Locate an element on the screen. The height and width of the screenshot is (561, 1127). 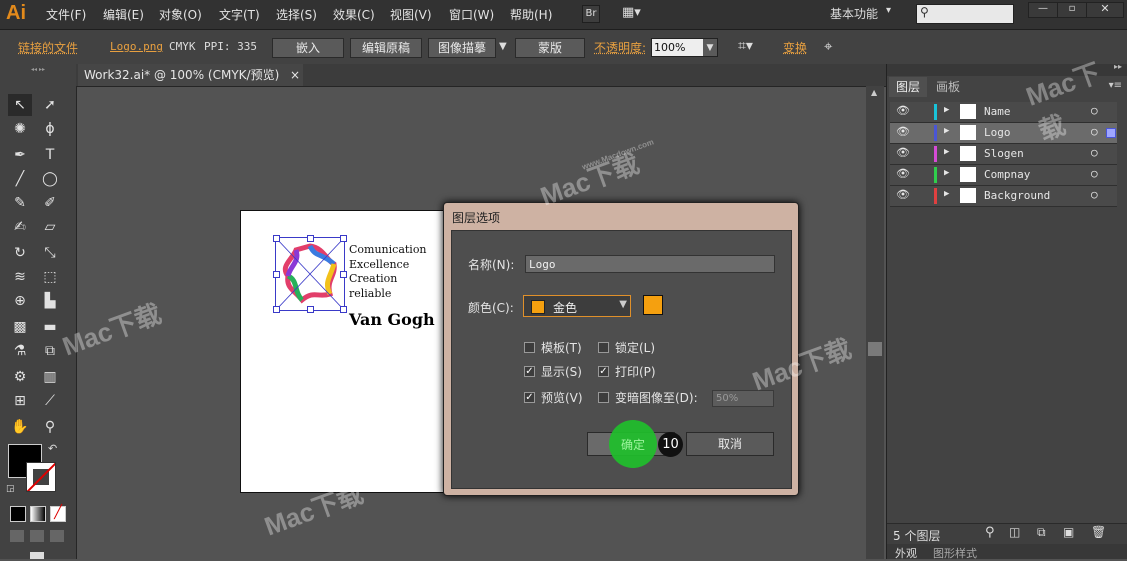
menu-edit: 编辑(E) is located at coordinates (123, 14).